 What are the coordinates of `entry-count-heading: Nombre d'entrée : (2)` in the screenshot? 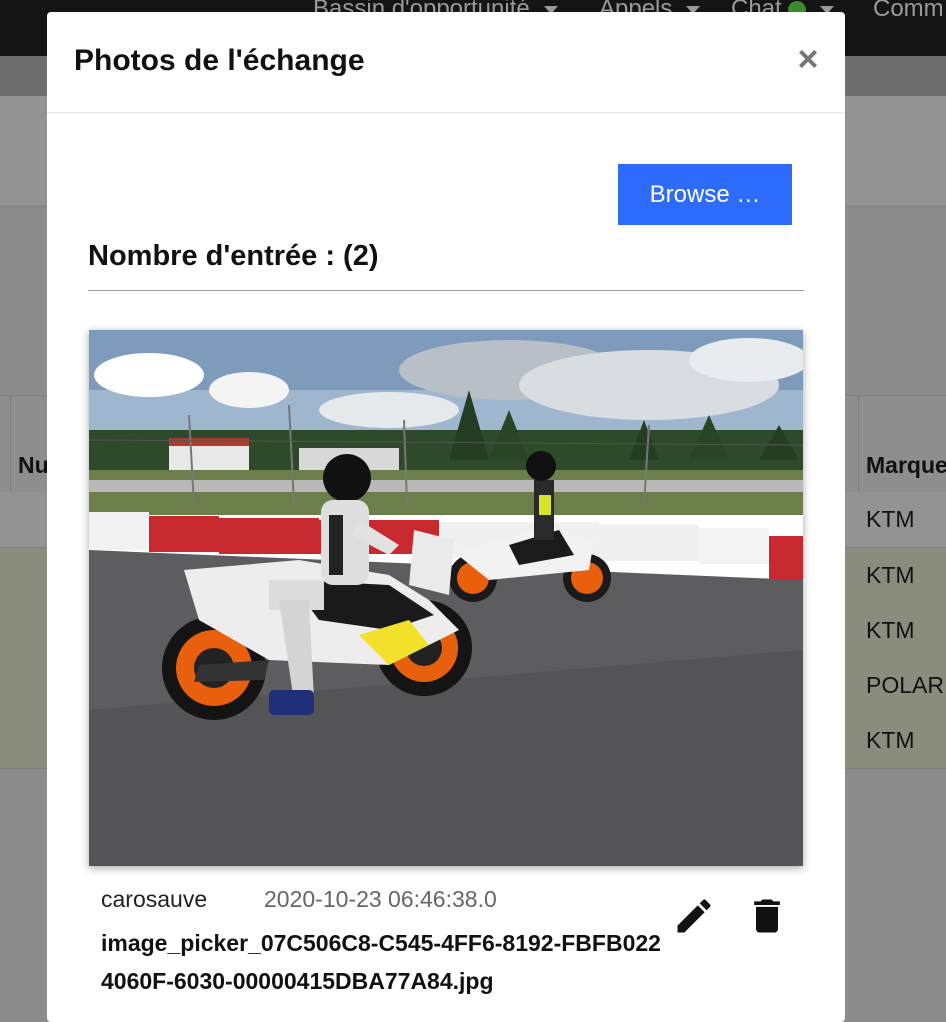 It's located at (233, 256).